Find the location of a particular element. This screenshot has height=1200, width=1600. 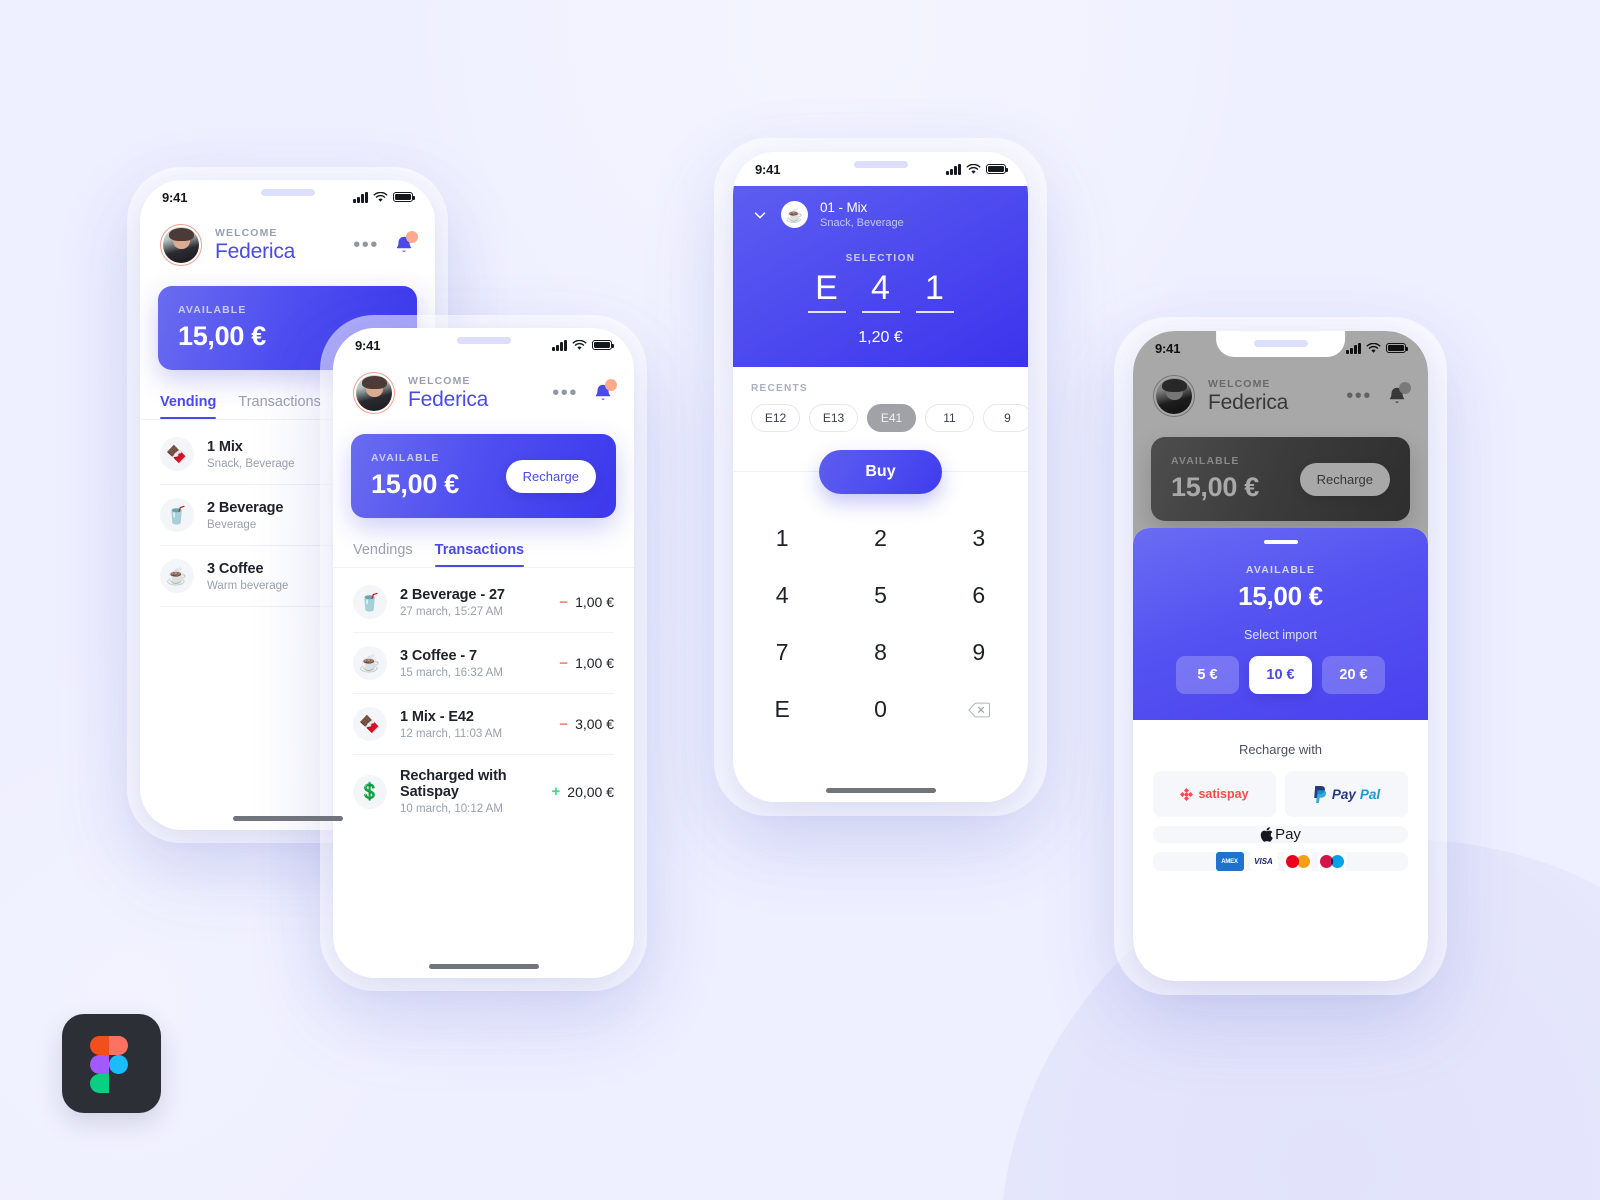

recent-chip: 9 is located at coordinates (1005, 418).